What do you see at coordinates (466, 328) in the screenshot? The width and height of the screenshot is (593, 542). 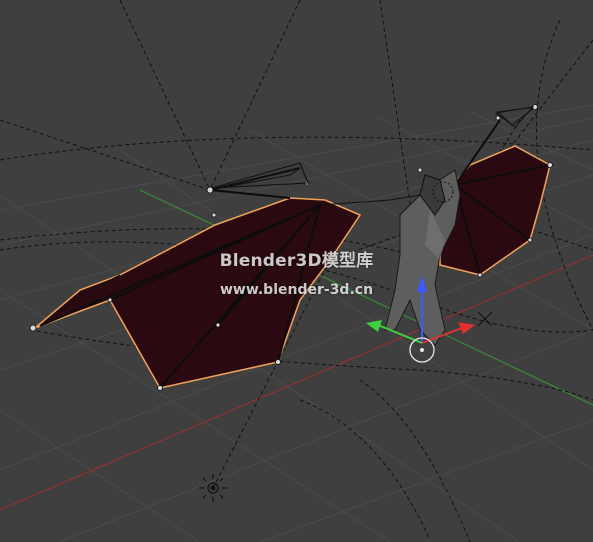 I see `x-axis-arrow-icon` at bounding box center [466, 328].